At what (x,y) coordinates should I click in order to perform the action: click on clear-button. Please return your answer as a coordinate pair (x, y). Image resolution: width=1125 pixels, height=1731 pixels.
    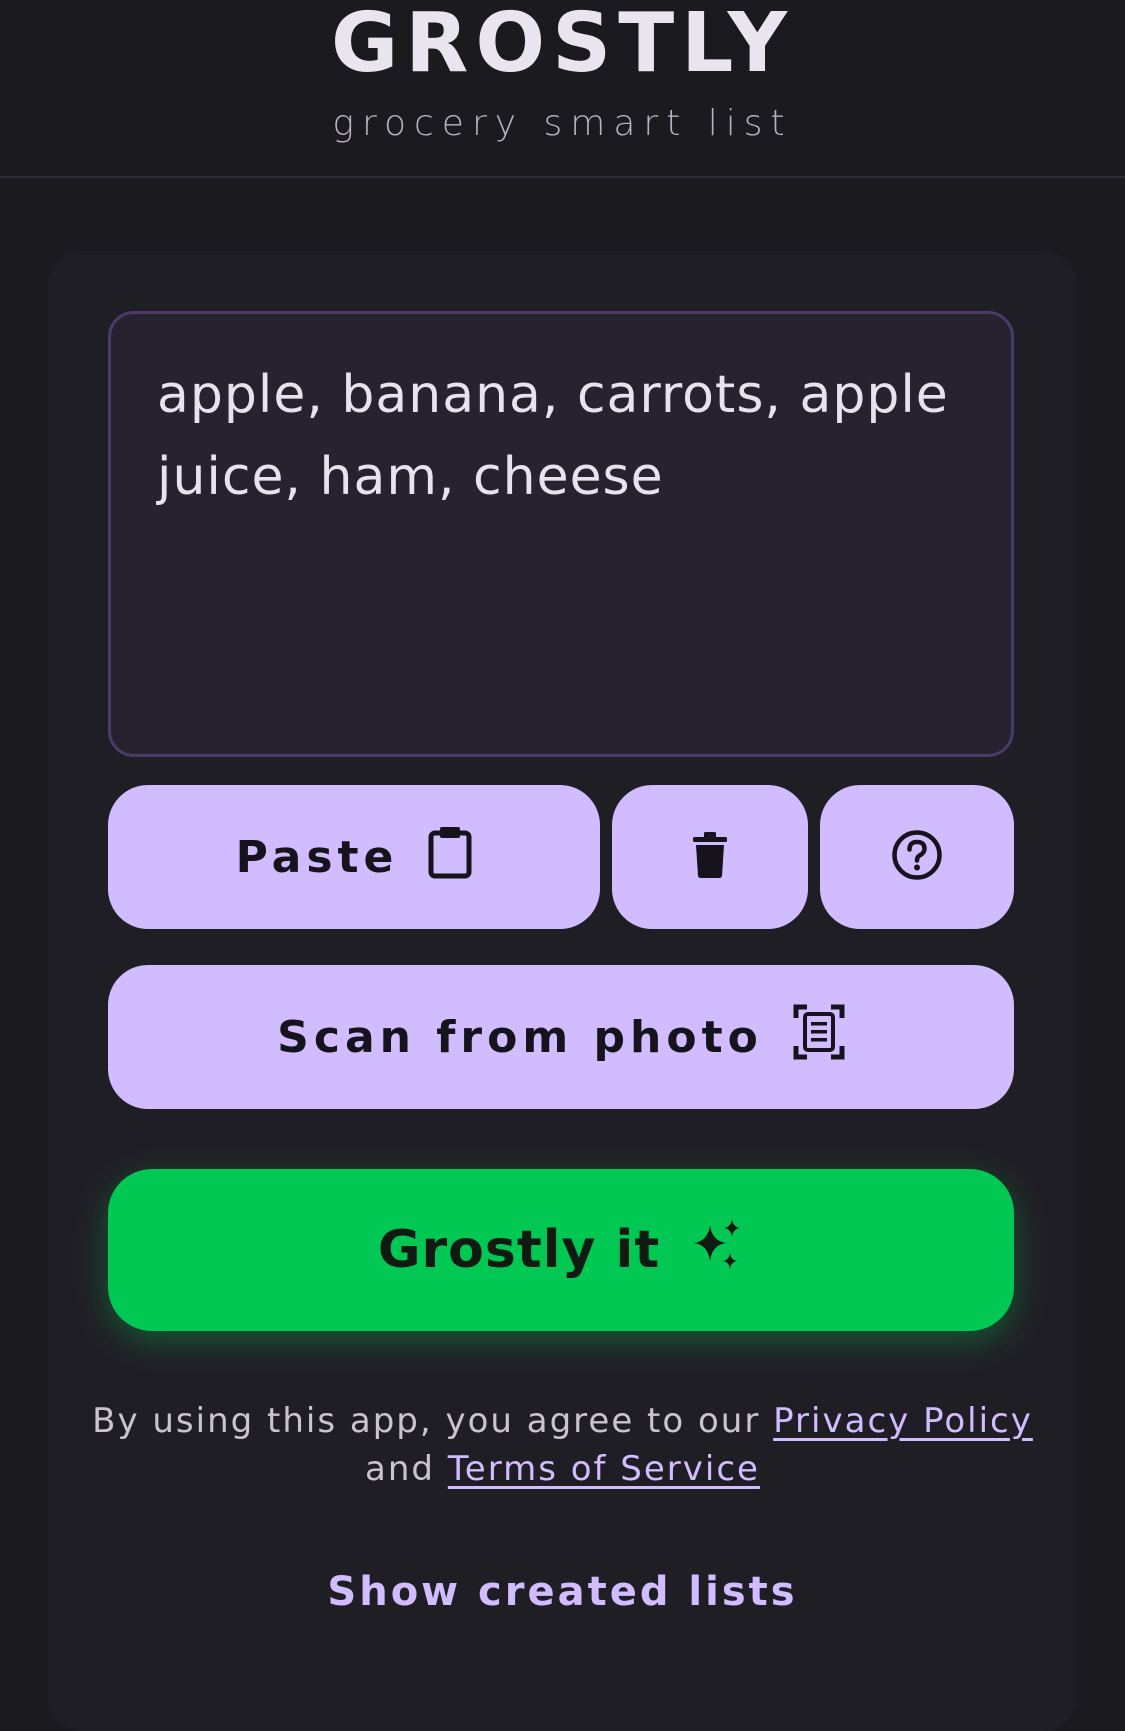
    Looking at the image, I should click on (710, 857).